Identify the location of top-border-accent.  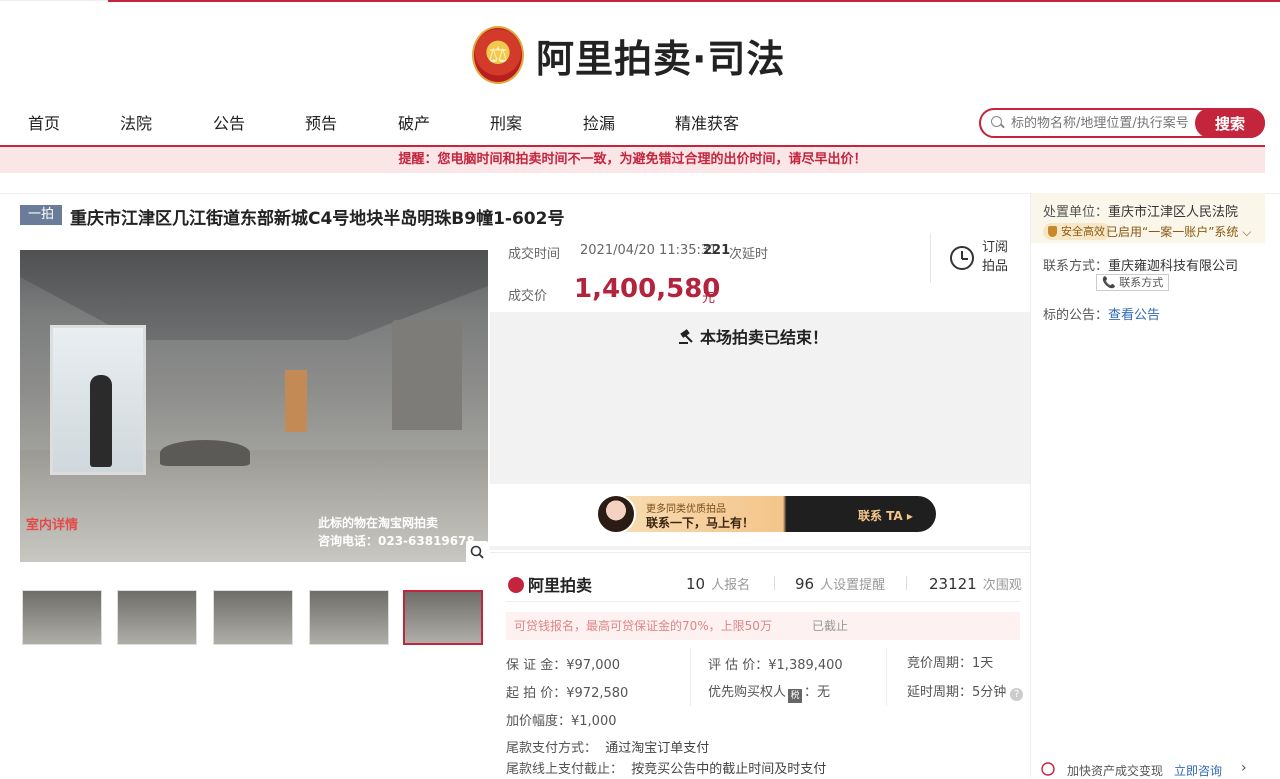
(694, 1).